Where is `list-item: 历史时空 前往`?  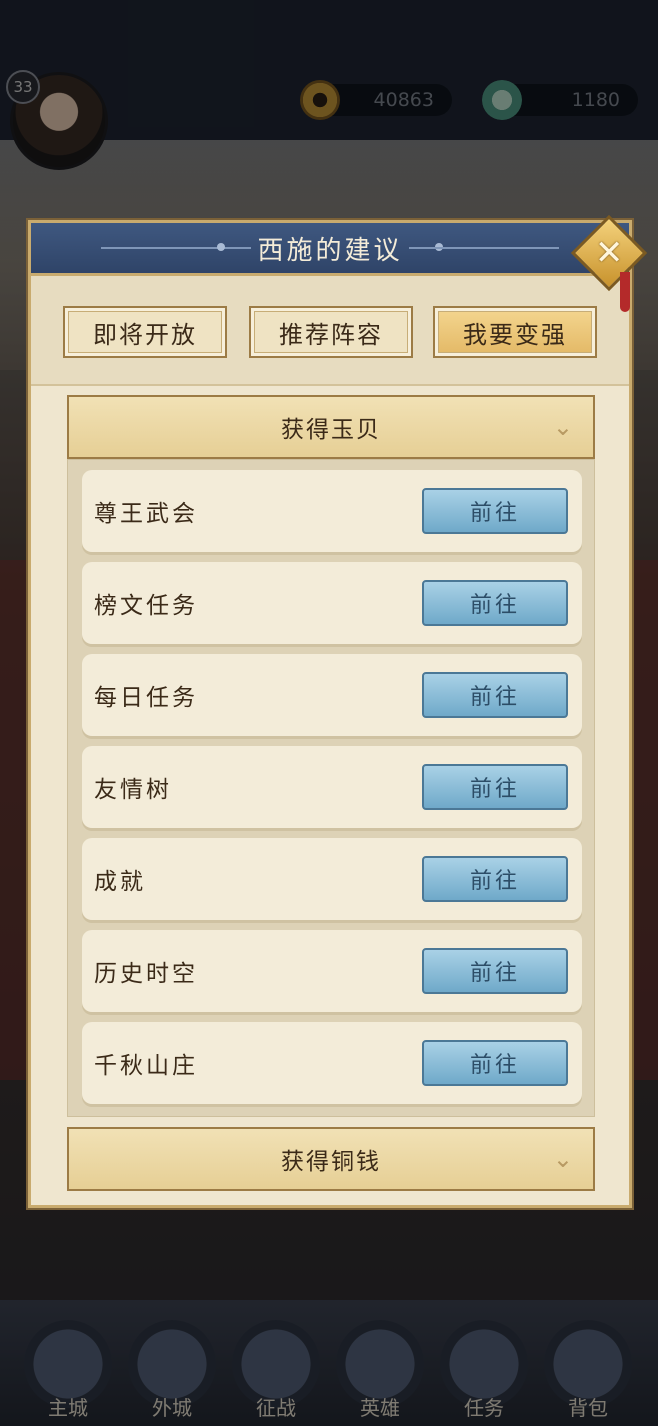 list-item: 历史时空 前往 is located at coordinates (332, 971).